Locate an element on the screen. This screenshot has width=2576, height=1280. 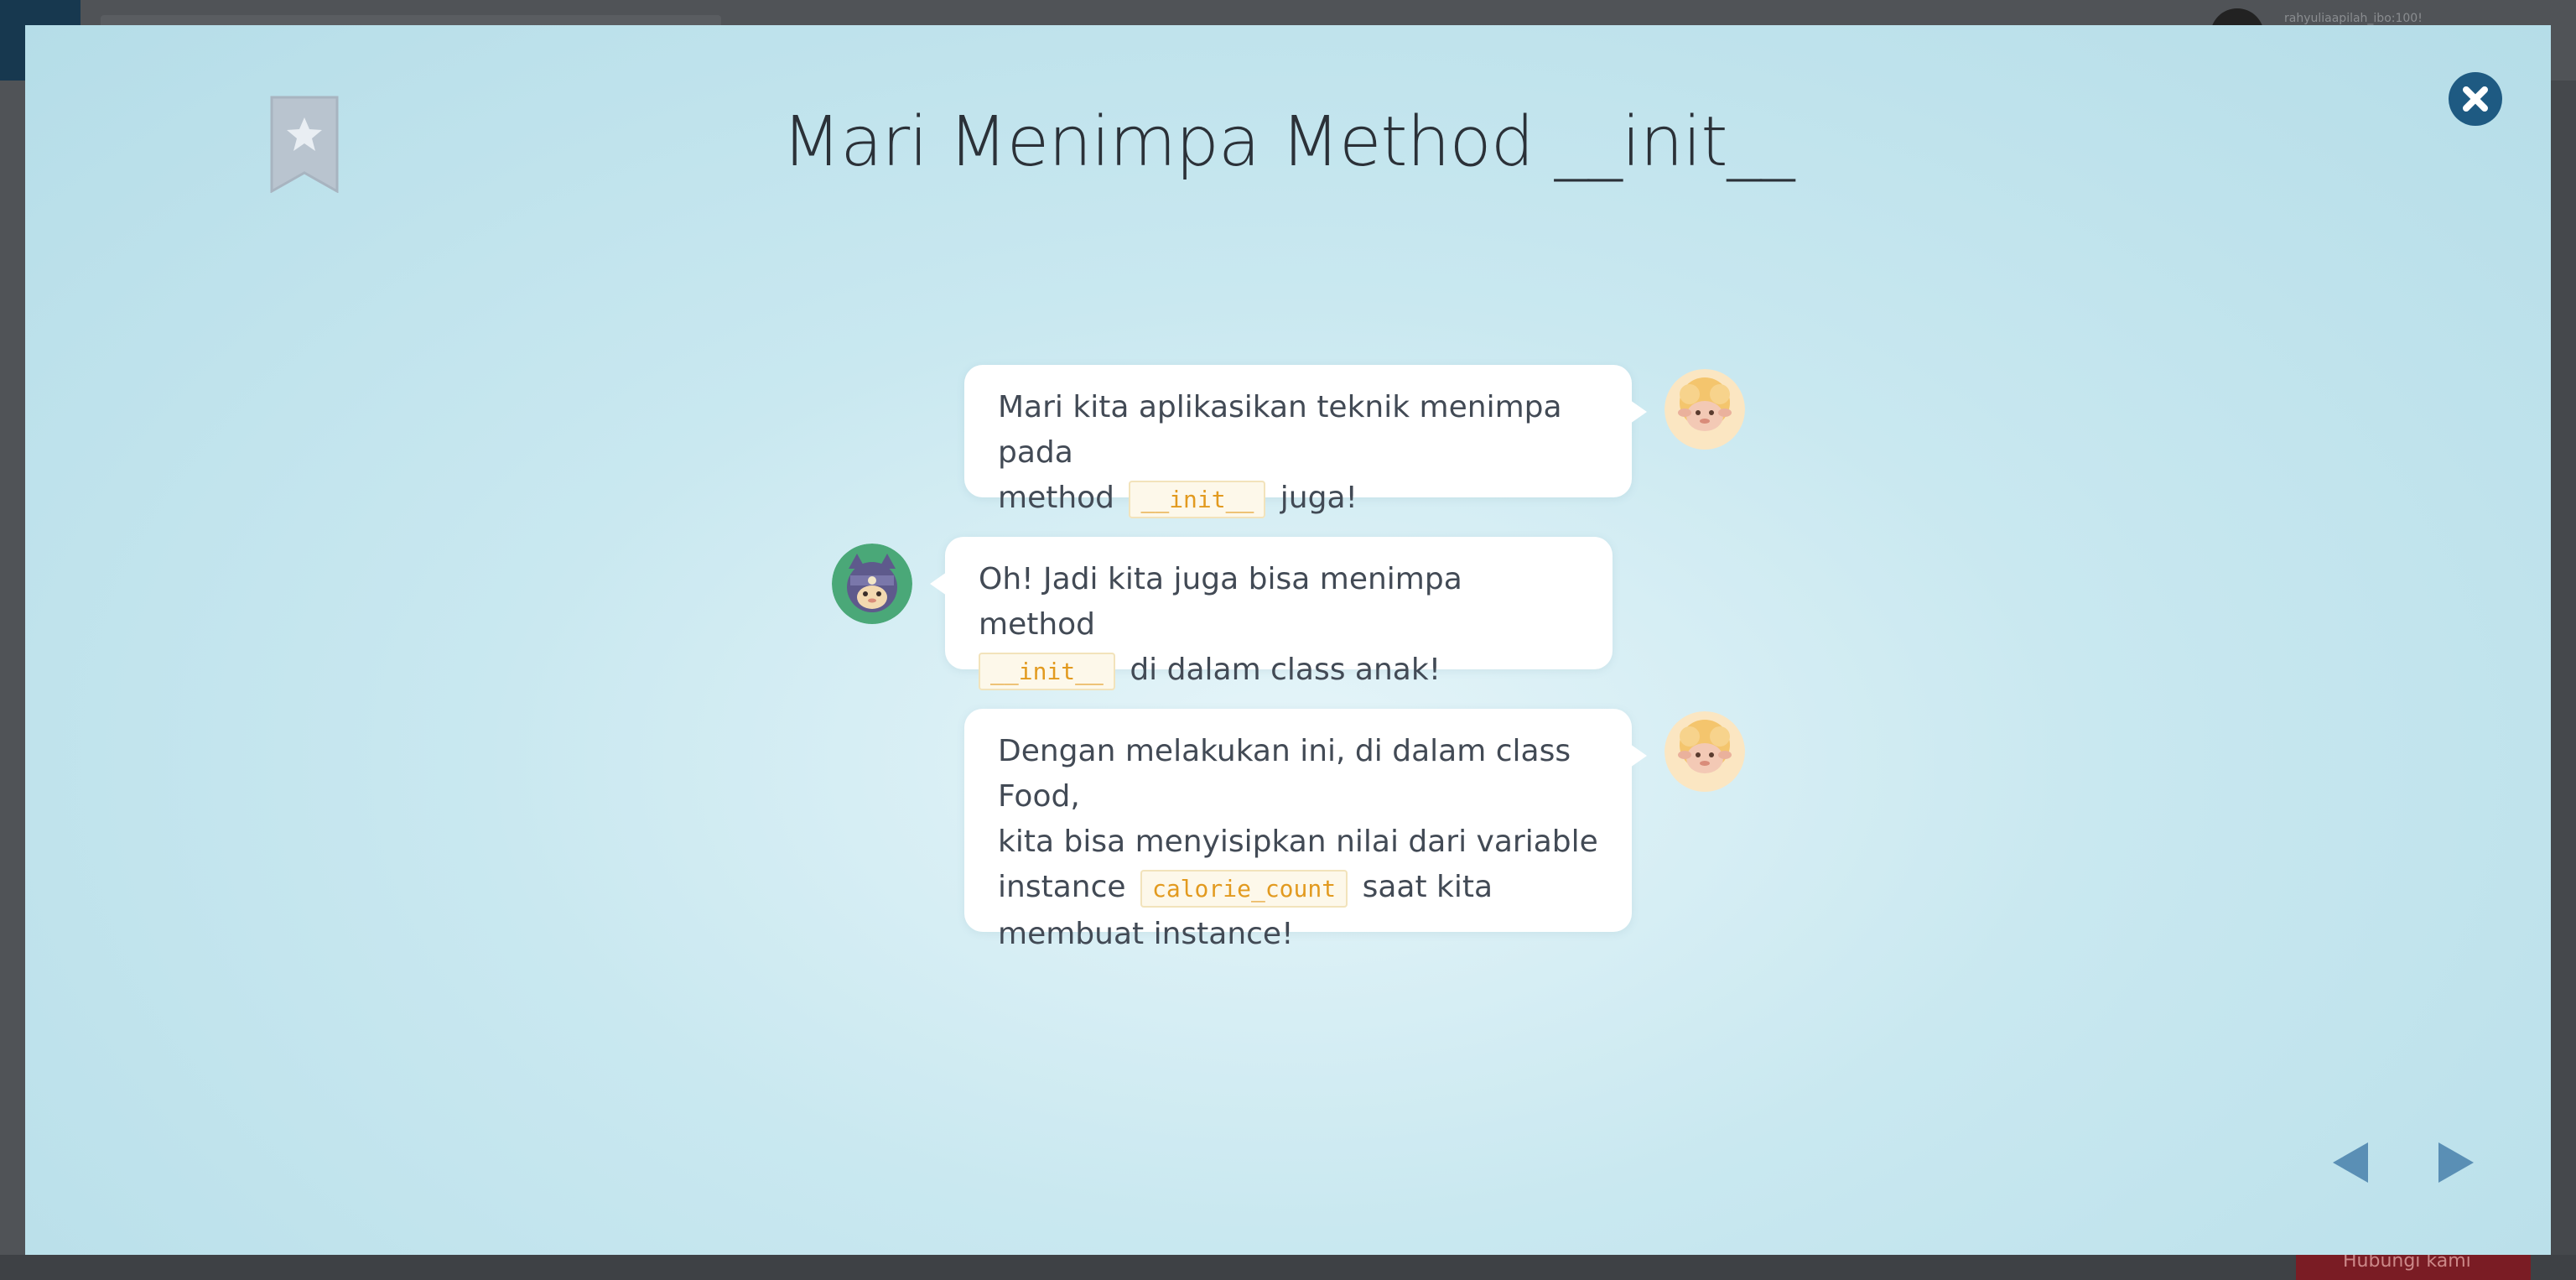
message-text: juga! is located at coordinates (1319, 498).